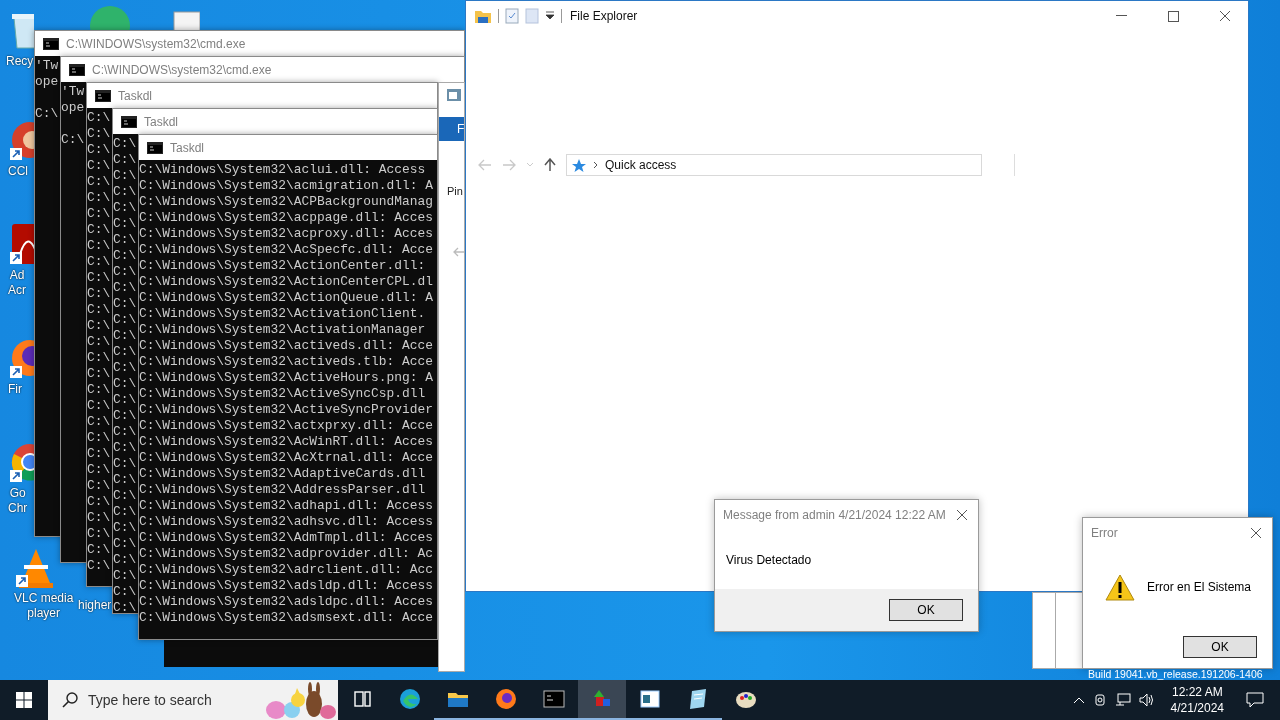  What do you see at coordinates (483, 16) in the screenshot?
I see `folder-icon` at bounding box center [483, 16].